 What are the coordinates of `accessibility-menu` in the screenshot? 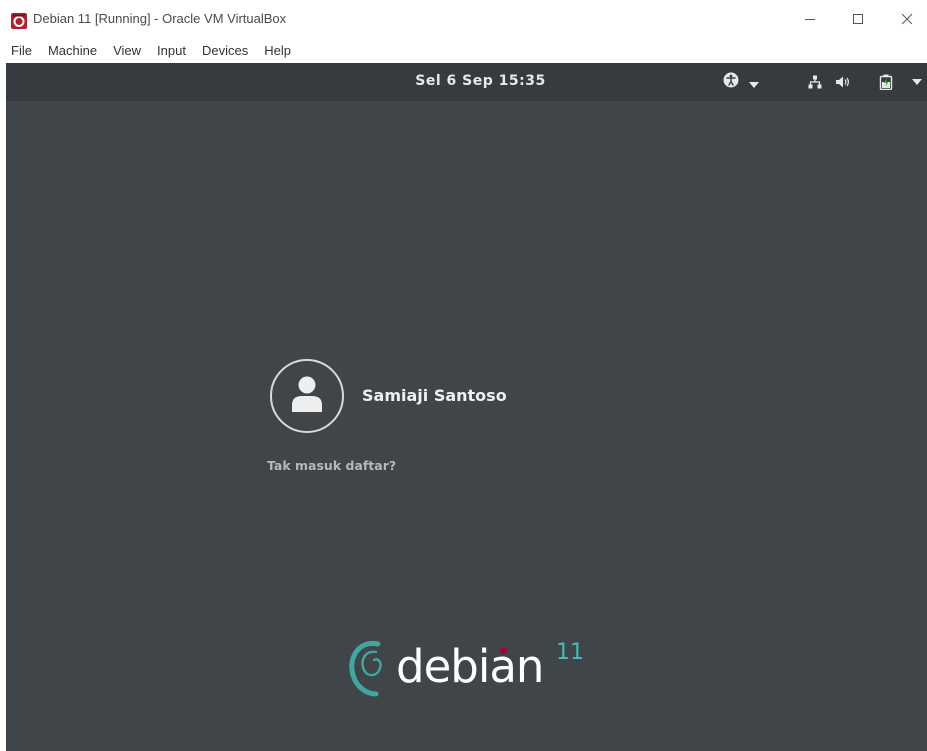 It's located at (743, 82).